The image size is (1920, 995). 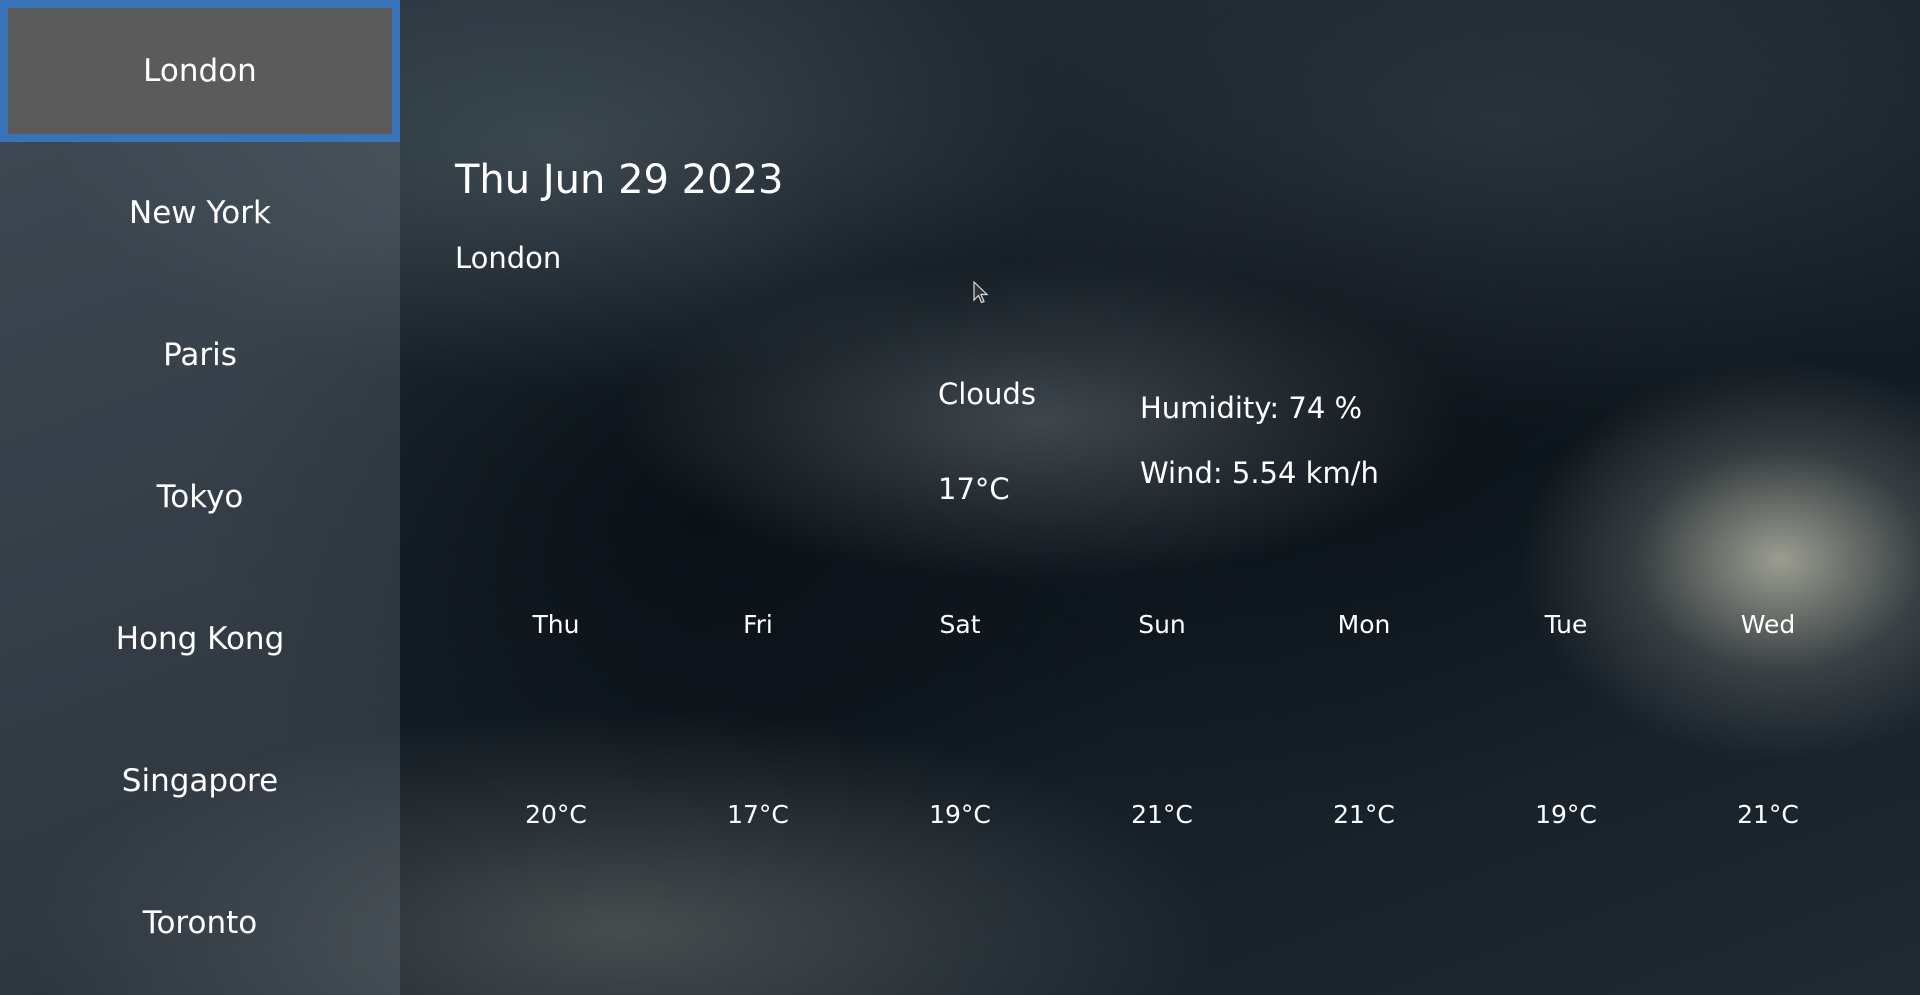 What do you see at coordinates (987, 394) in the screenshot?
I see `weather-condition: Clouds` at bounding box center [987, 394].